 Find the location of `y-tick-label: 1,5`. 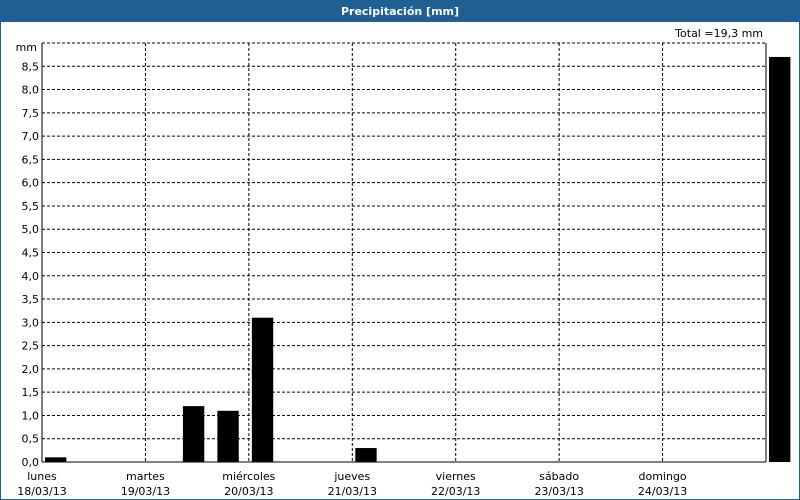

y-tick-label: 1,5 is located at coordinates (31, 392).